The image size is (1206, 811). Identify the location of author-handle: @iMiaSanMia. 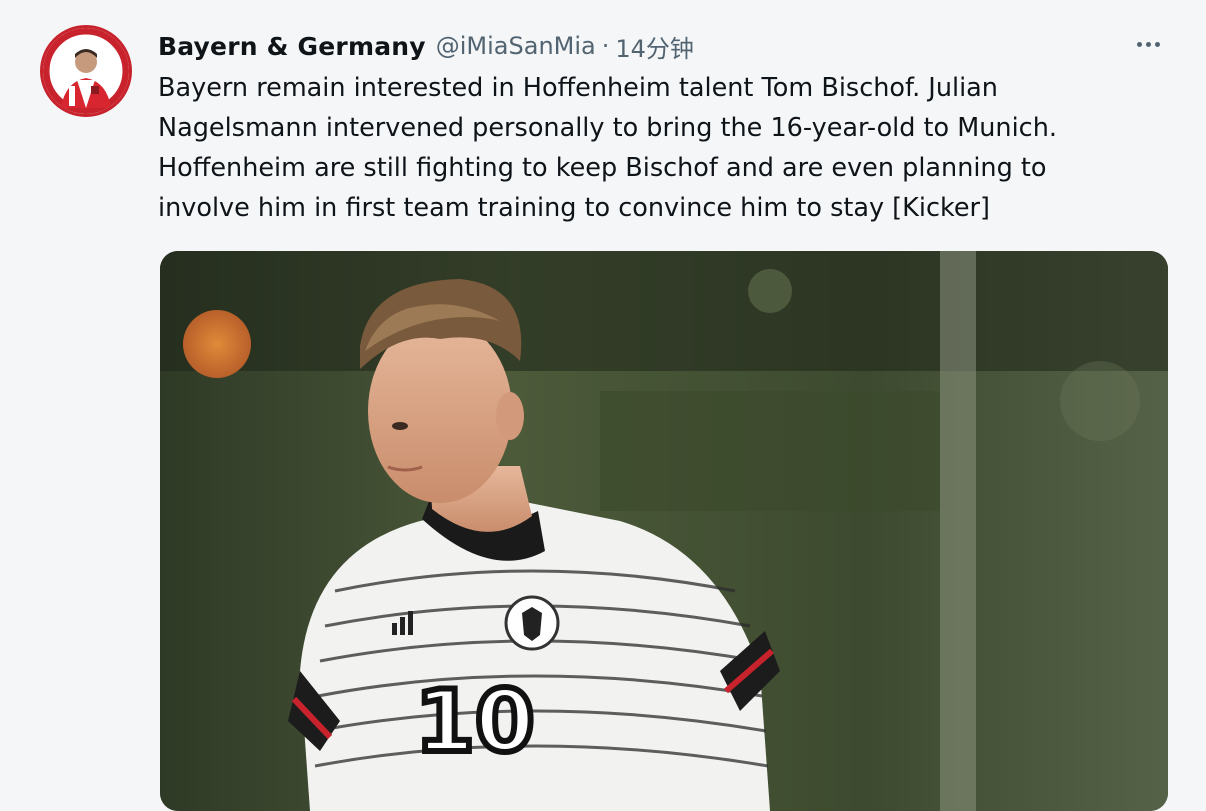
(516, 46).